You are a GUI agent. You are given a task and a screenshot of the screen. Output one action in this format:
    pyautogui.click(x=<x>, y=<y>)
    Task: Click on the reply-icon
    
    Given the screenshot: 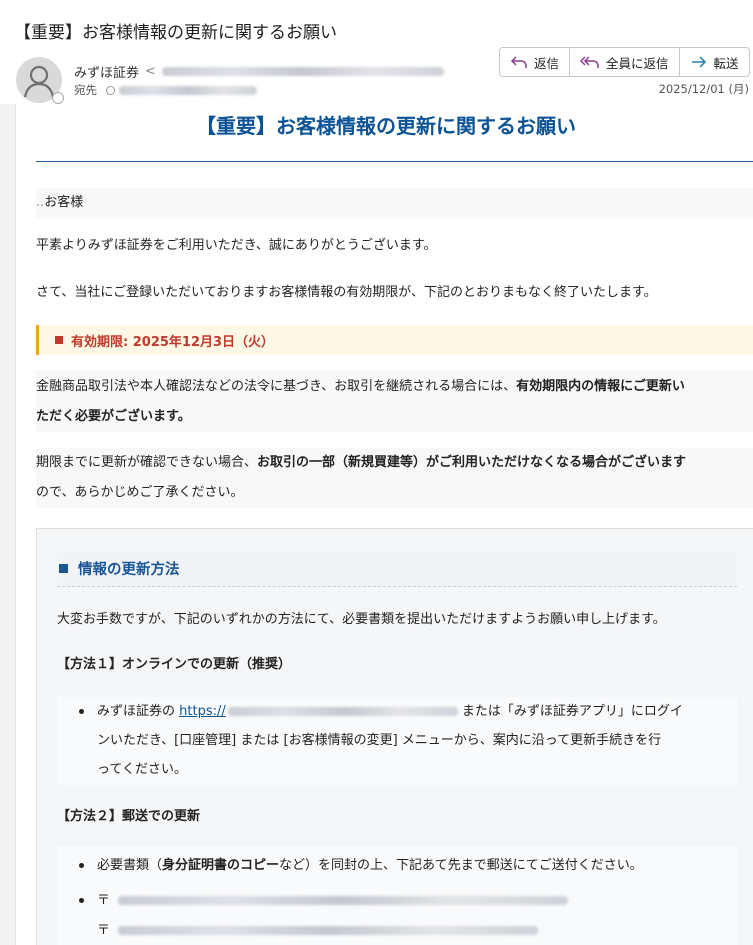 What is the action you would take?
    pyautogui.click(x=518, y=62)
    